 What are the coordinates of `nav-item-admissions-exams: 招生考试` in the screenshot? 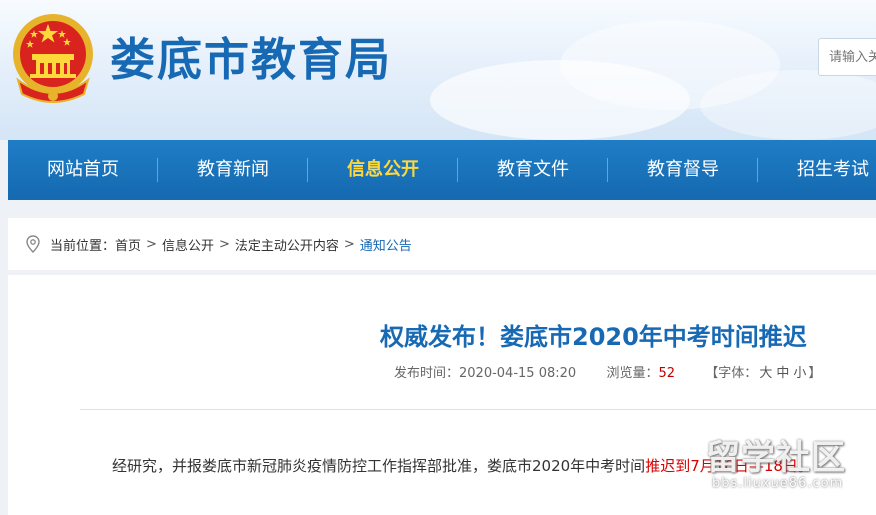 It's located at (817, 170).